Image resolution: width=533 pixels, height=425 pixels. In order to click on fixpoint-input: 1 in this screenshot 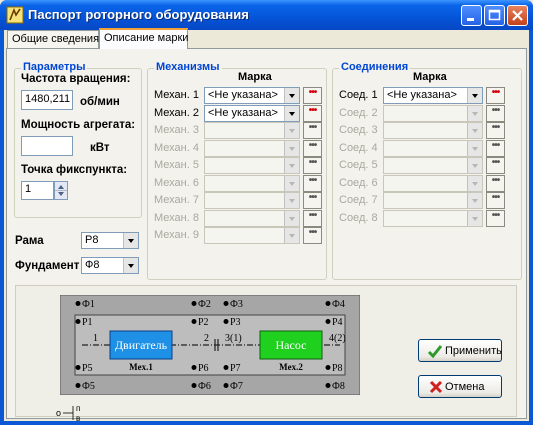, I will do `click(37, 190)`.